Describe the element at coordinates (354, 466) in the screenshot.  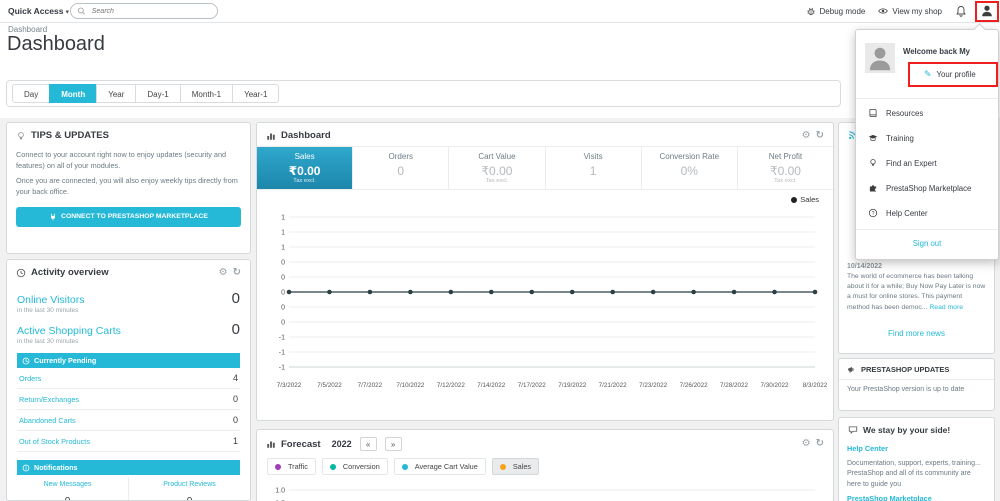
I see `legend-conversion: Conversion` at that location.